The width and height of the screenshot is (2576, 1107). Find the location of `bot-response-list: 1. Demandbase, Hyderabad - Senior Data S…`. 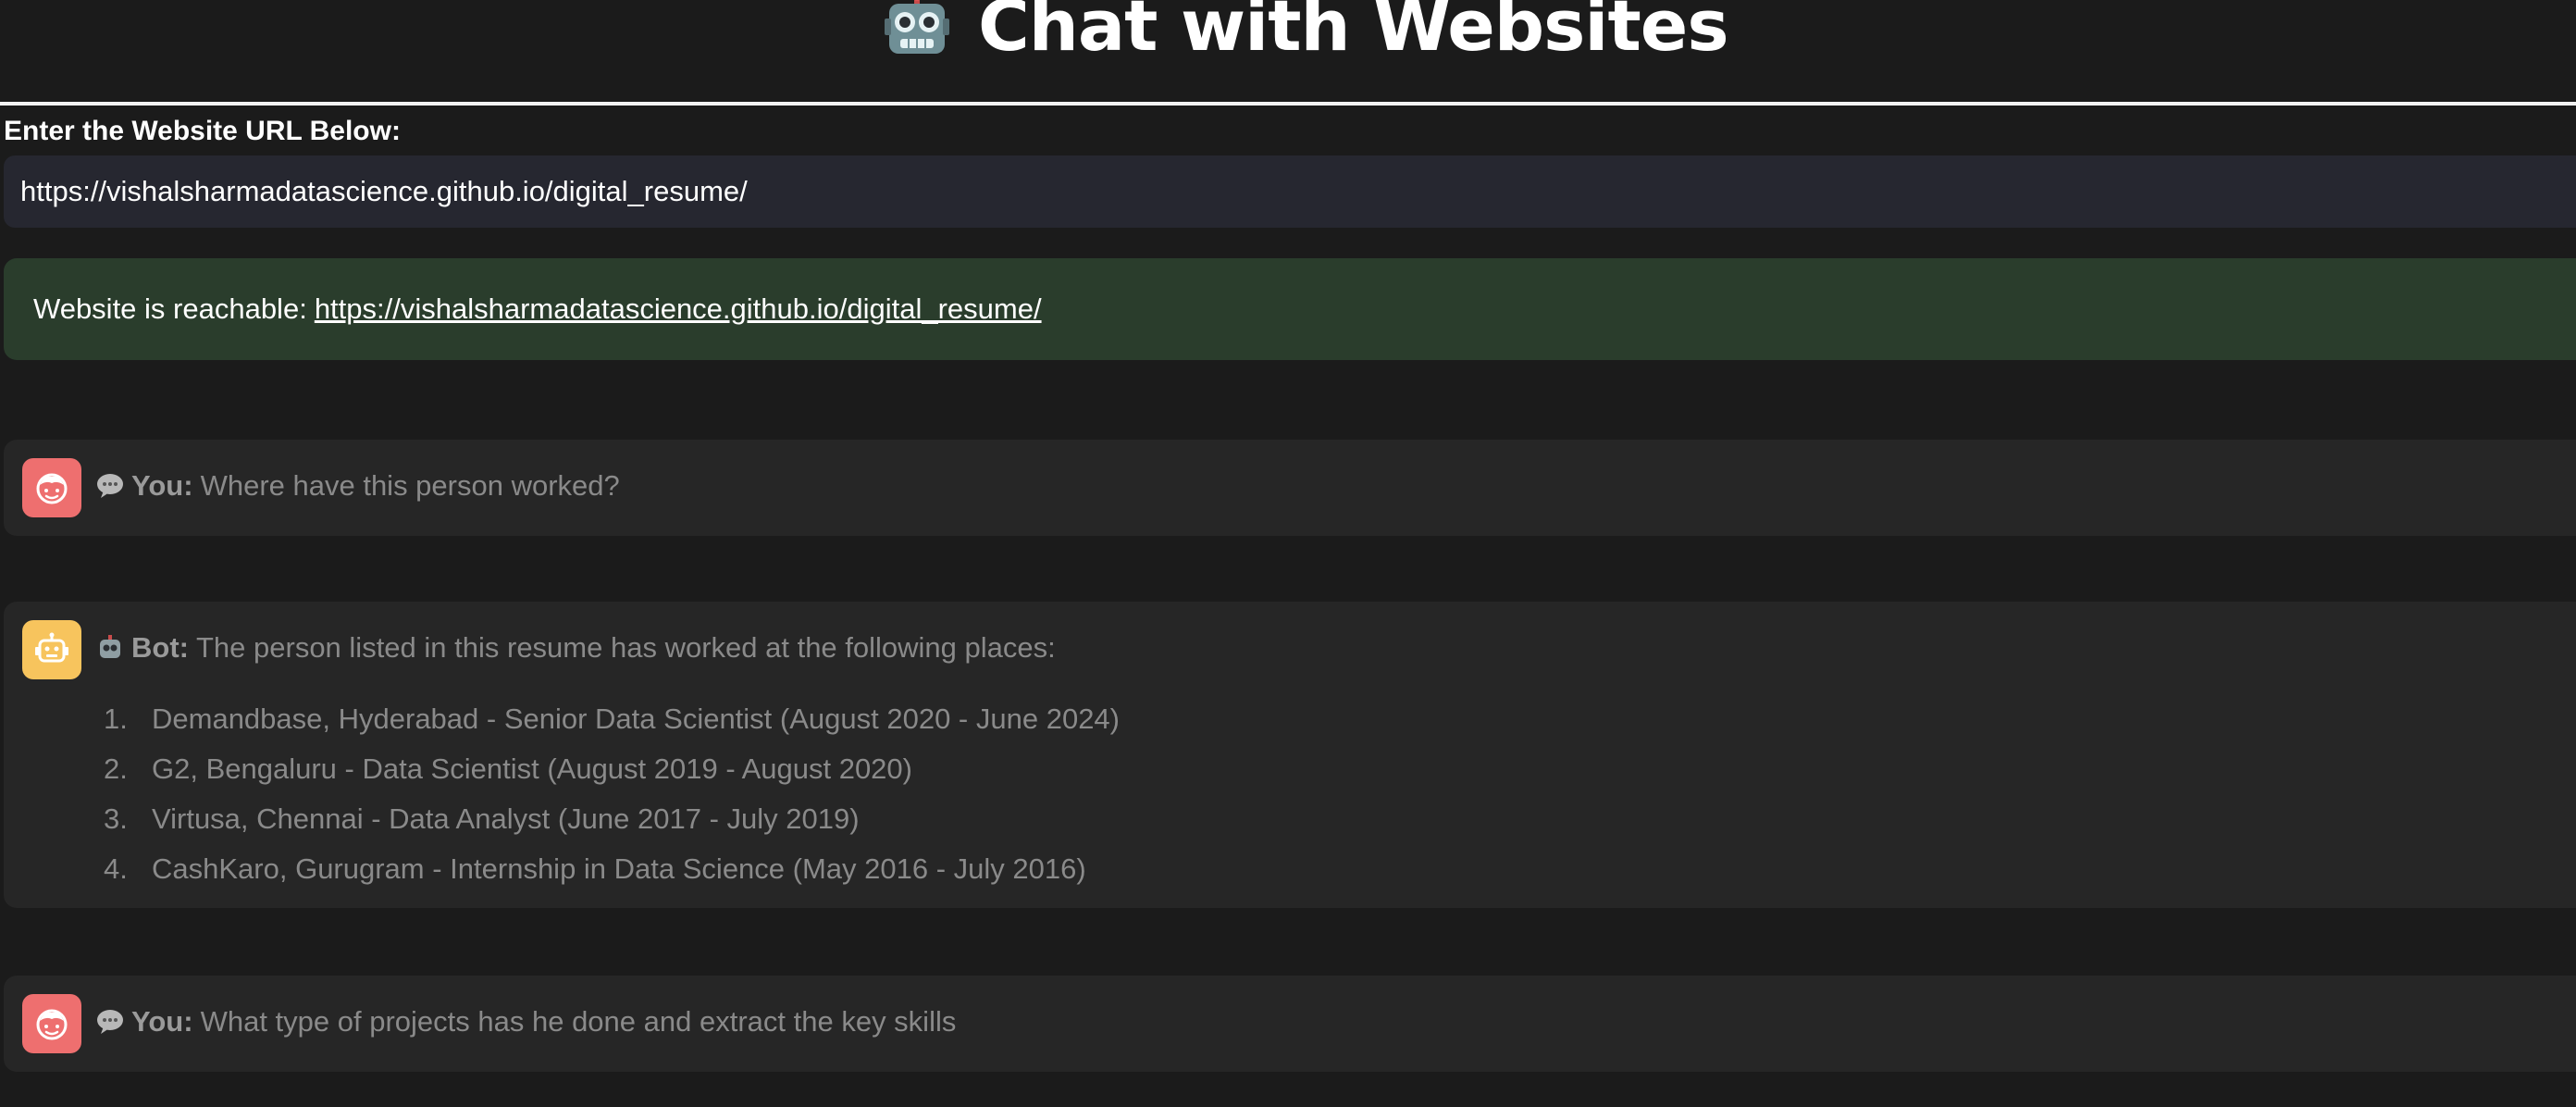

bot-response-list: 1. Demandbase, Hyderabad - Senior Data S… is located at coordinates (612, 794).